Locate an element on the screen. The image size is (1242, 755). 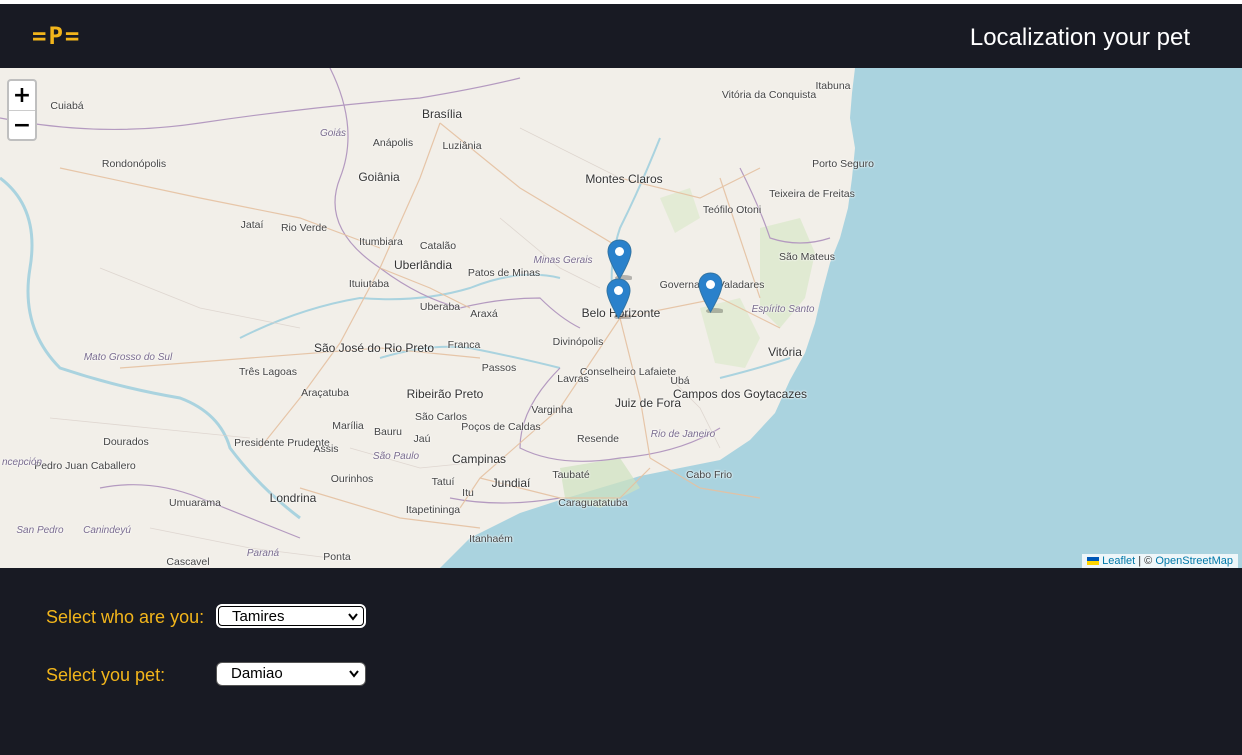
place-label: Canindeyú is located at coordinates (107, 530).